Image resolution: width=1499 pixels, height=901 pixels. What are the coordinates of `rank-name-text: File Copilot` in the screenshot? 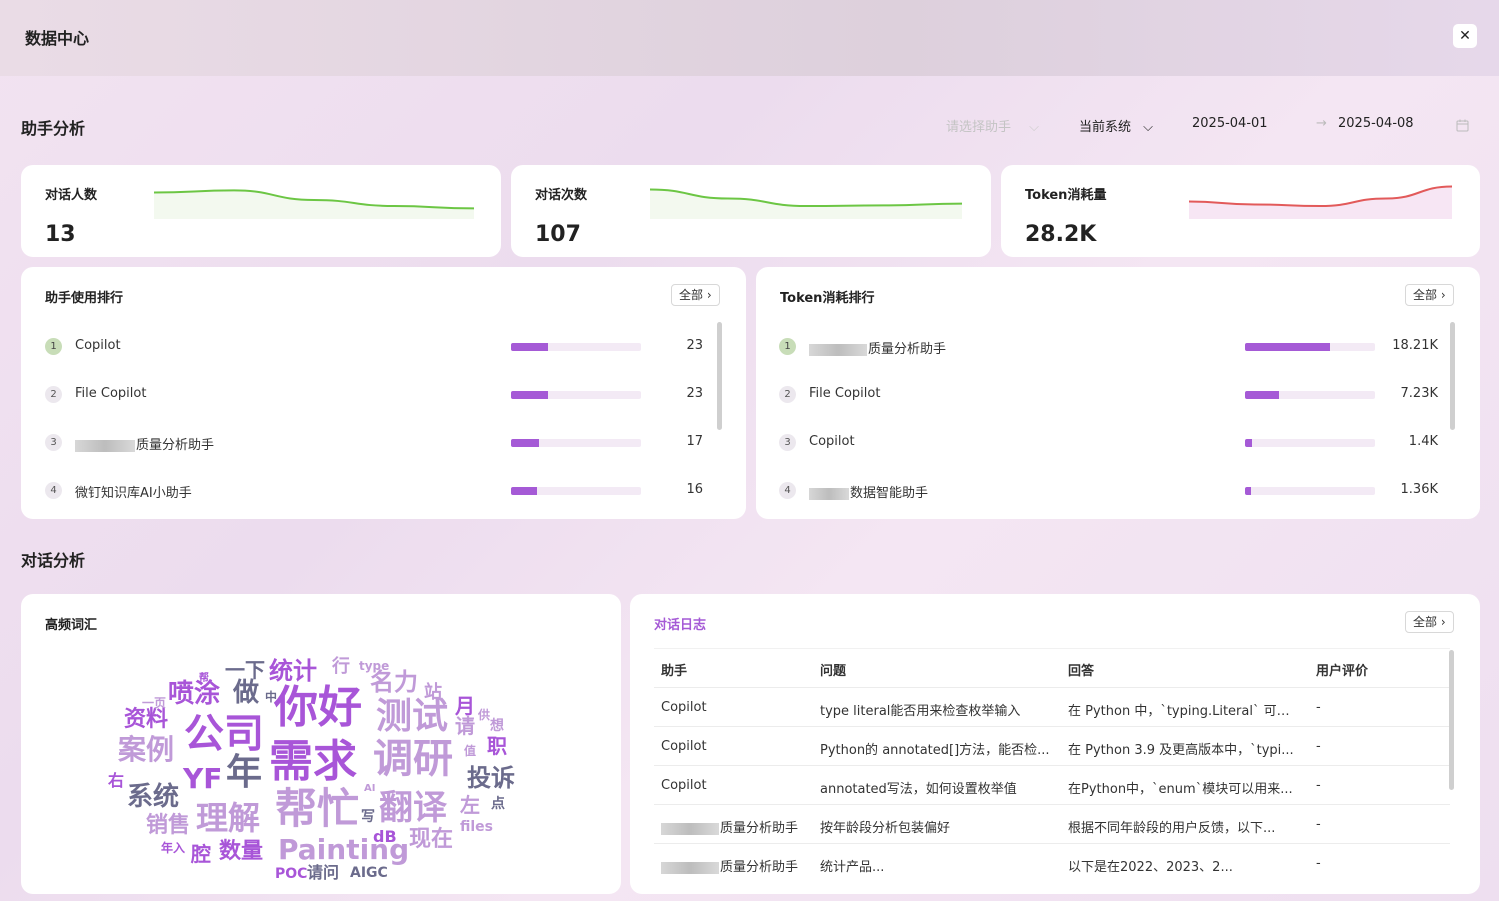 It's located at (111, 393).